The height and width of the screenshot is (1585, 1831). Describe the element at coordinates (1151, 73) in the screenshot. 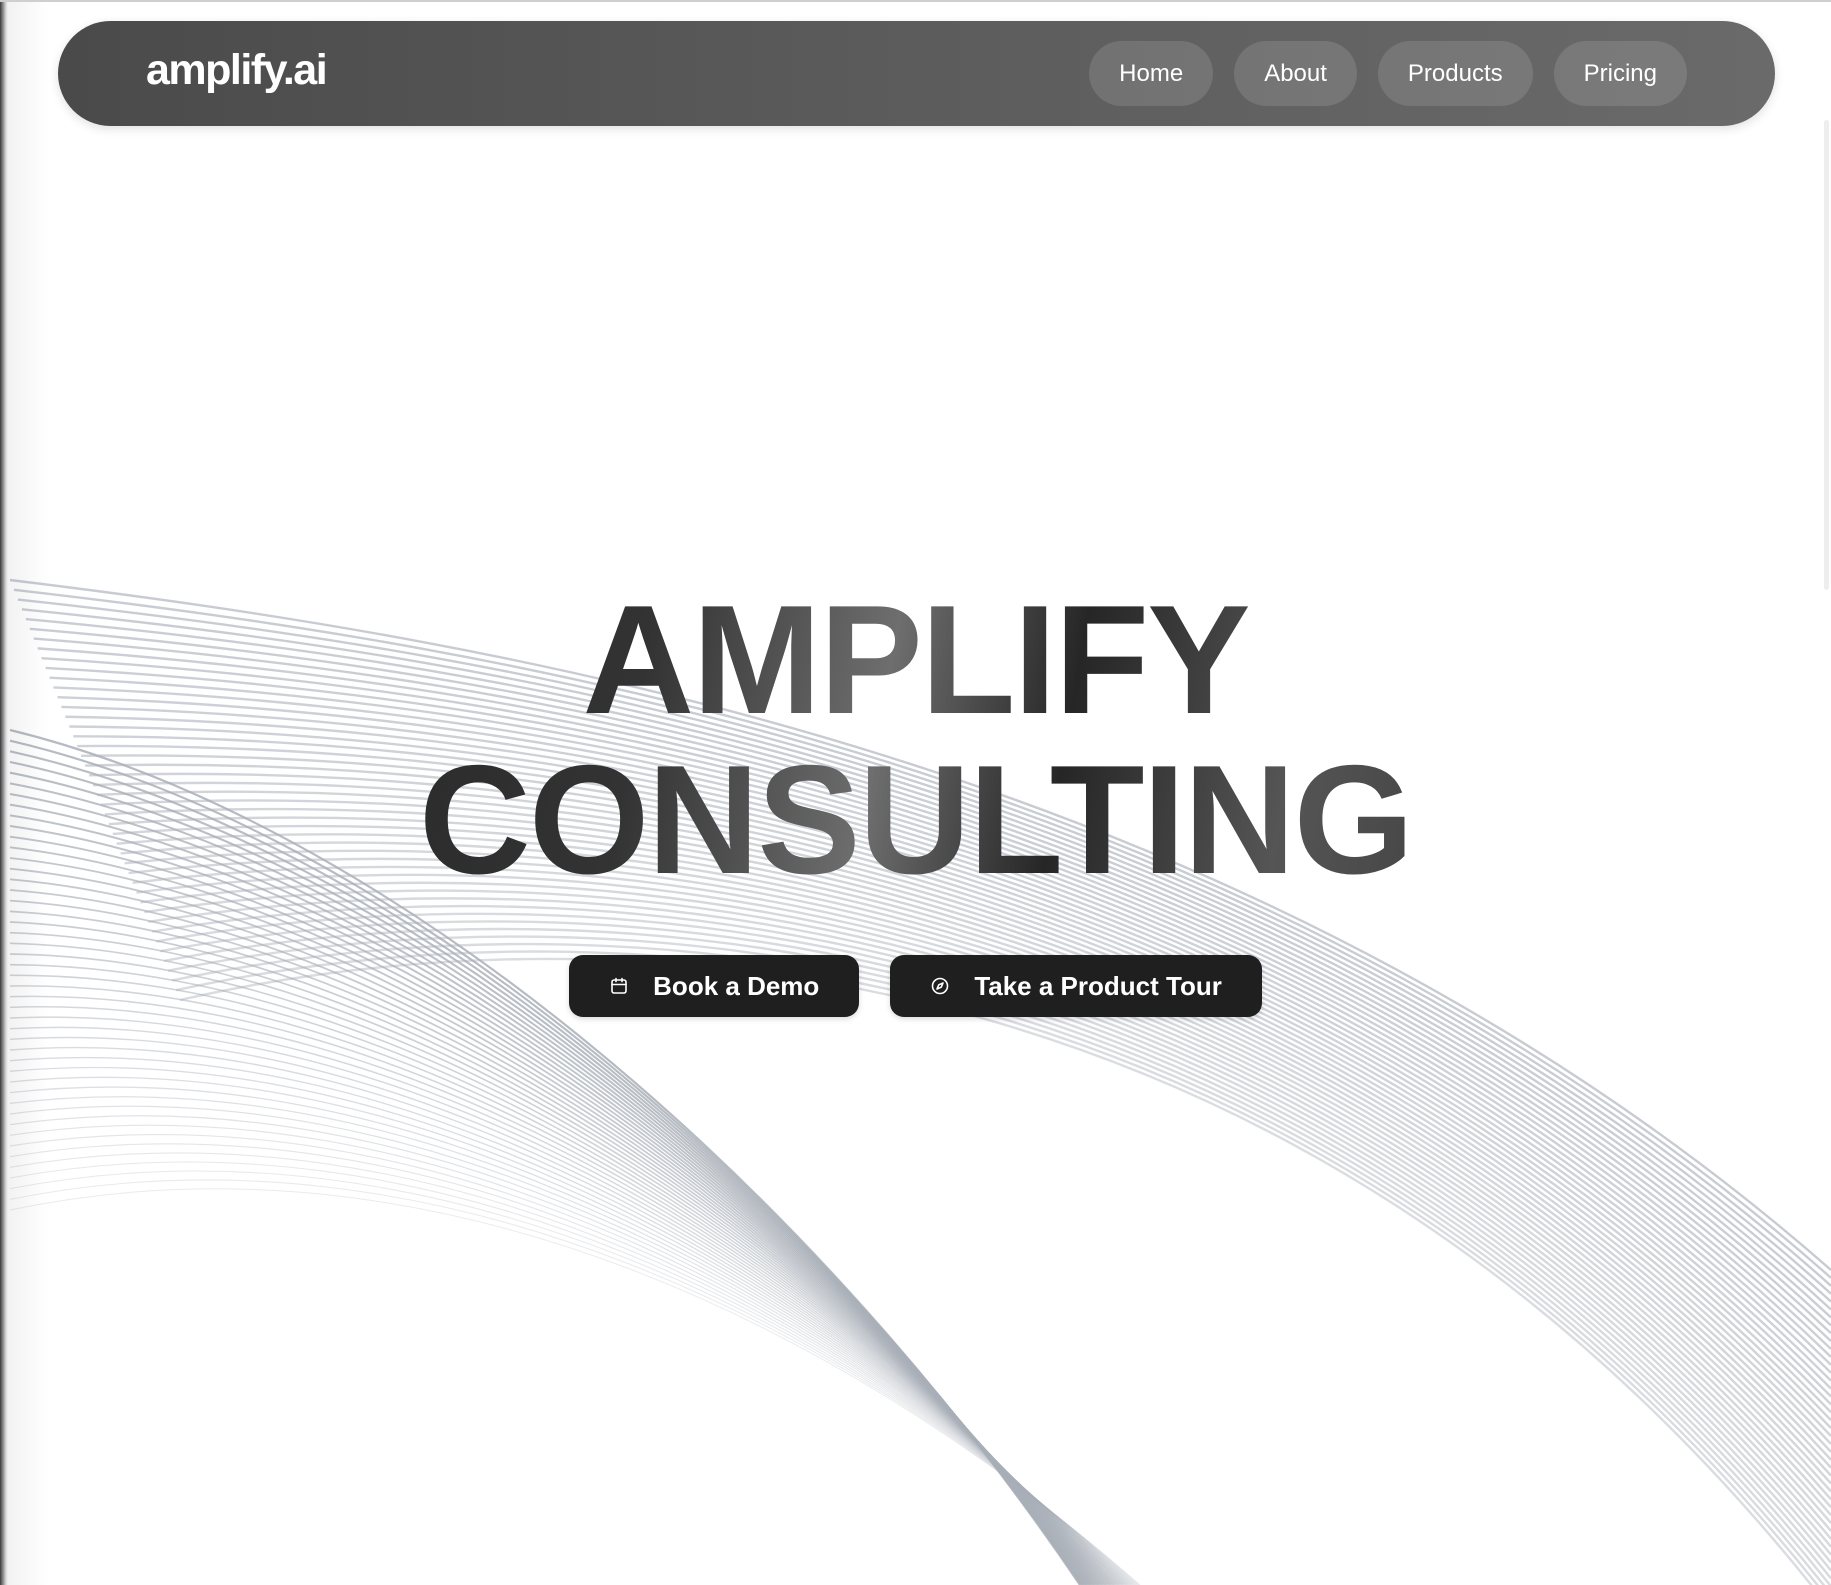

I see `nav-item-home: Home` at that location.